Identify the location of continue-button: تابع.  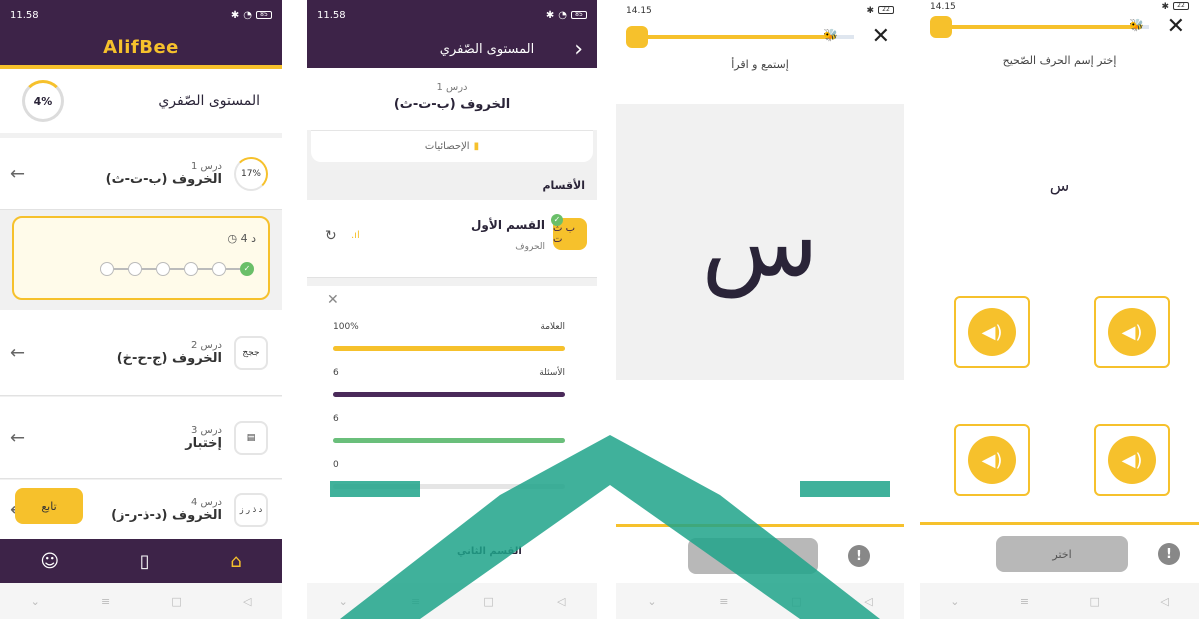
(49, 506).